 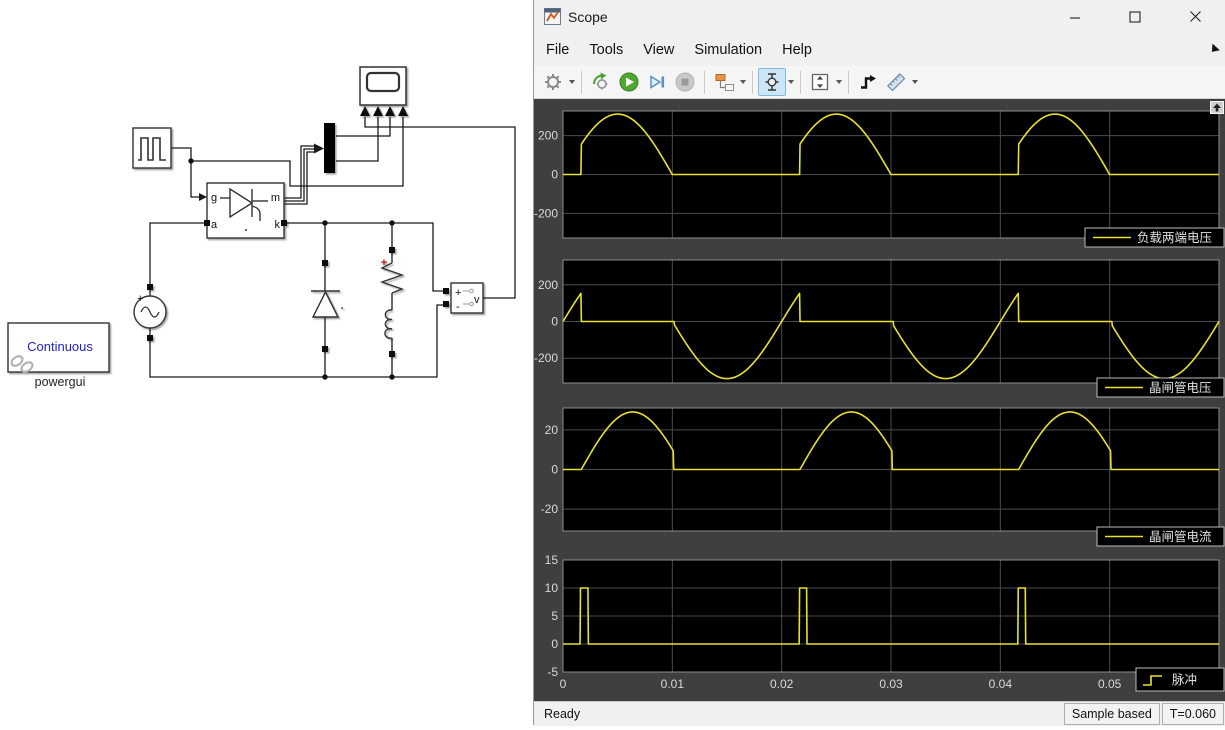 I want to click on cursor-measurements-caret, so click(x=790, y=82).